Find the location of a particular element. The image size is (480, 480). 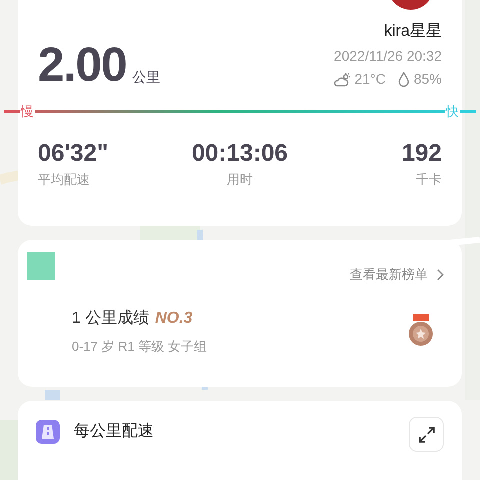

stat-label: 平均配速 is located at coordinates (64, 180).